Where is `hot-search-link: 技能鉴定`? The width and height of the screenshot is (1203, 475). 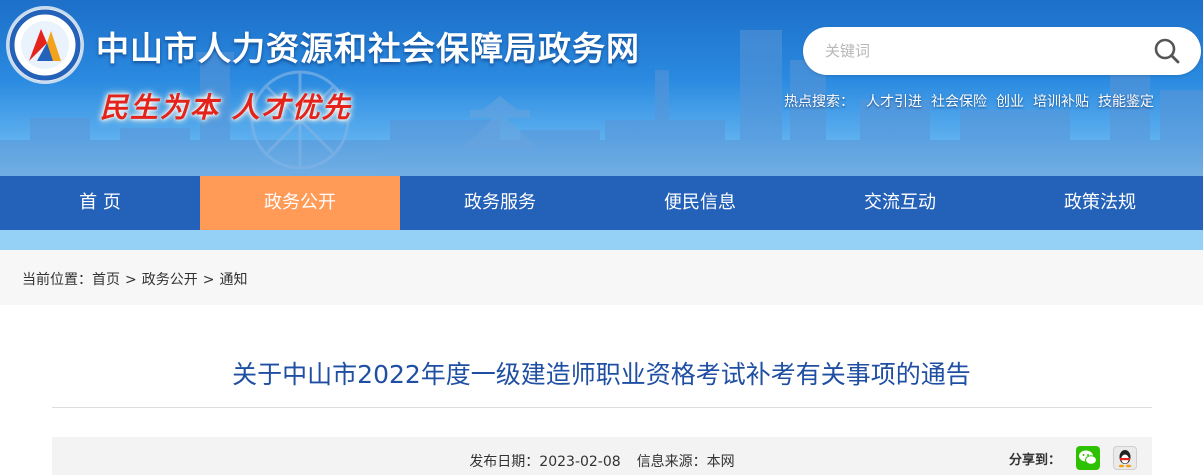
hot-search-link: 技能鉴定 is located at coordinates (1126, 102).